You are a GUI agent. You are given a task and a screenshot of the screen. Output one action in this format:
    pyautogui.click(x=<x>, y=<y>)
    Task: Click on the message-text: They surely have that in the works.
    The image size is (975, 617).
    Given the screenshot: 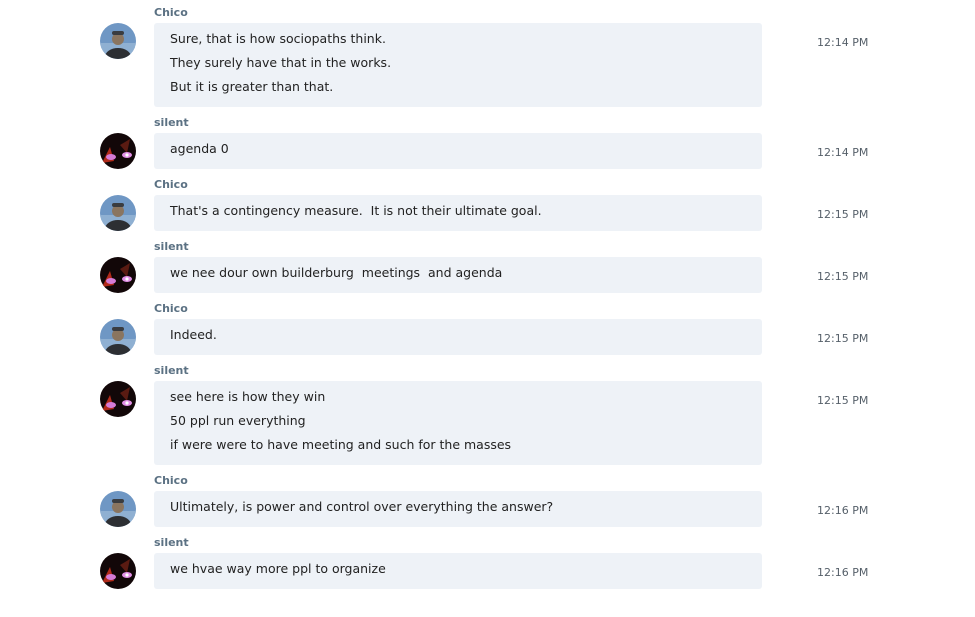 What is the action you would take?
    pyautogui.click(x=281, y=62)
    